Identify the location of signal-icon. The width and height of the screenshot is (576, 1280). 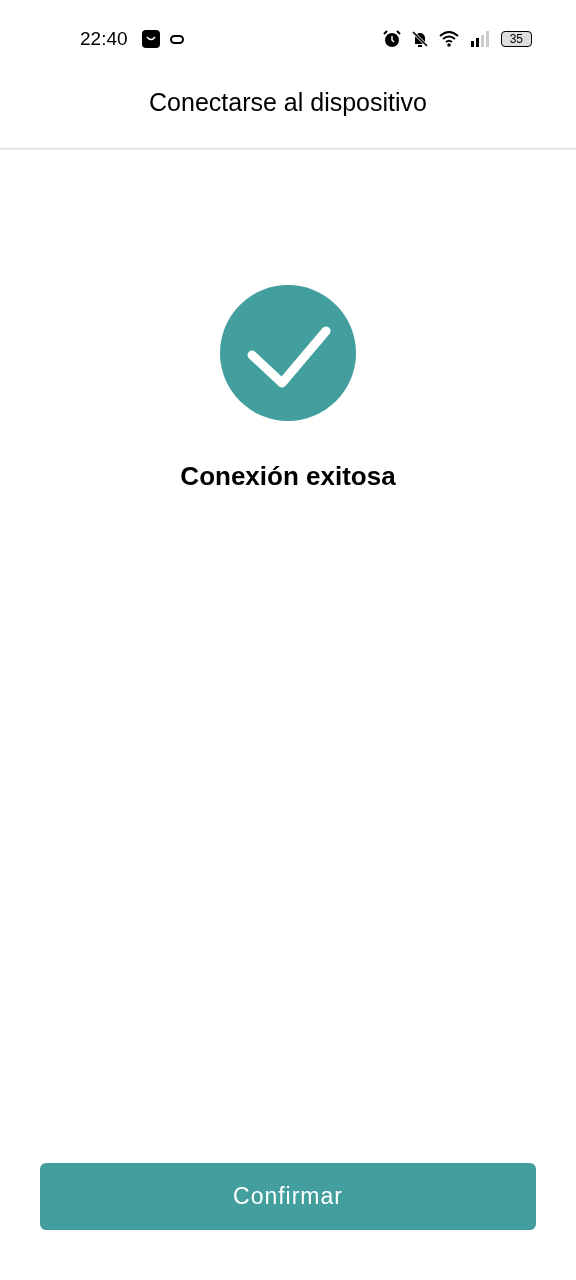
(480, 39).